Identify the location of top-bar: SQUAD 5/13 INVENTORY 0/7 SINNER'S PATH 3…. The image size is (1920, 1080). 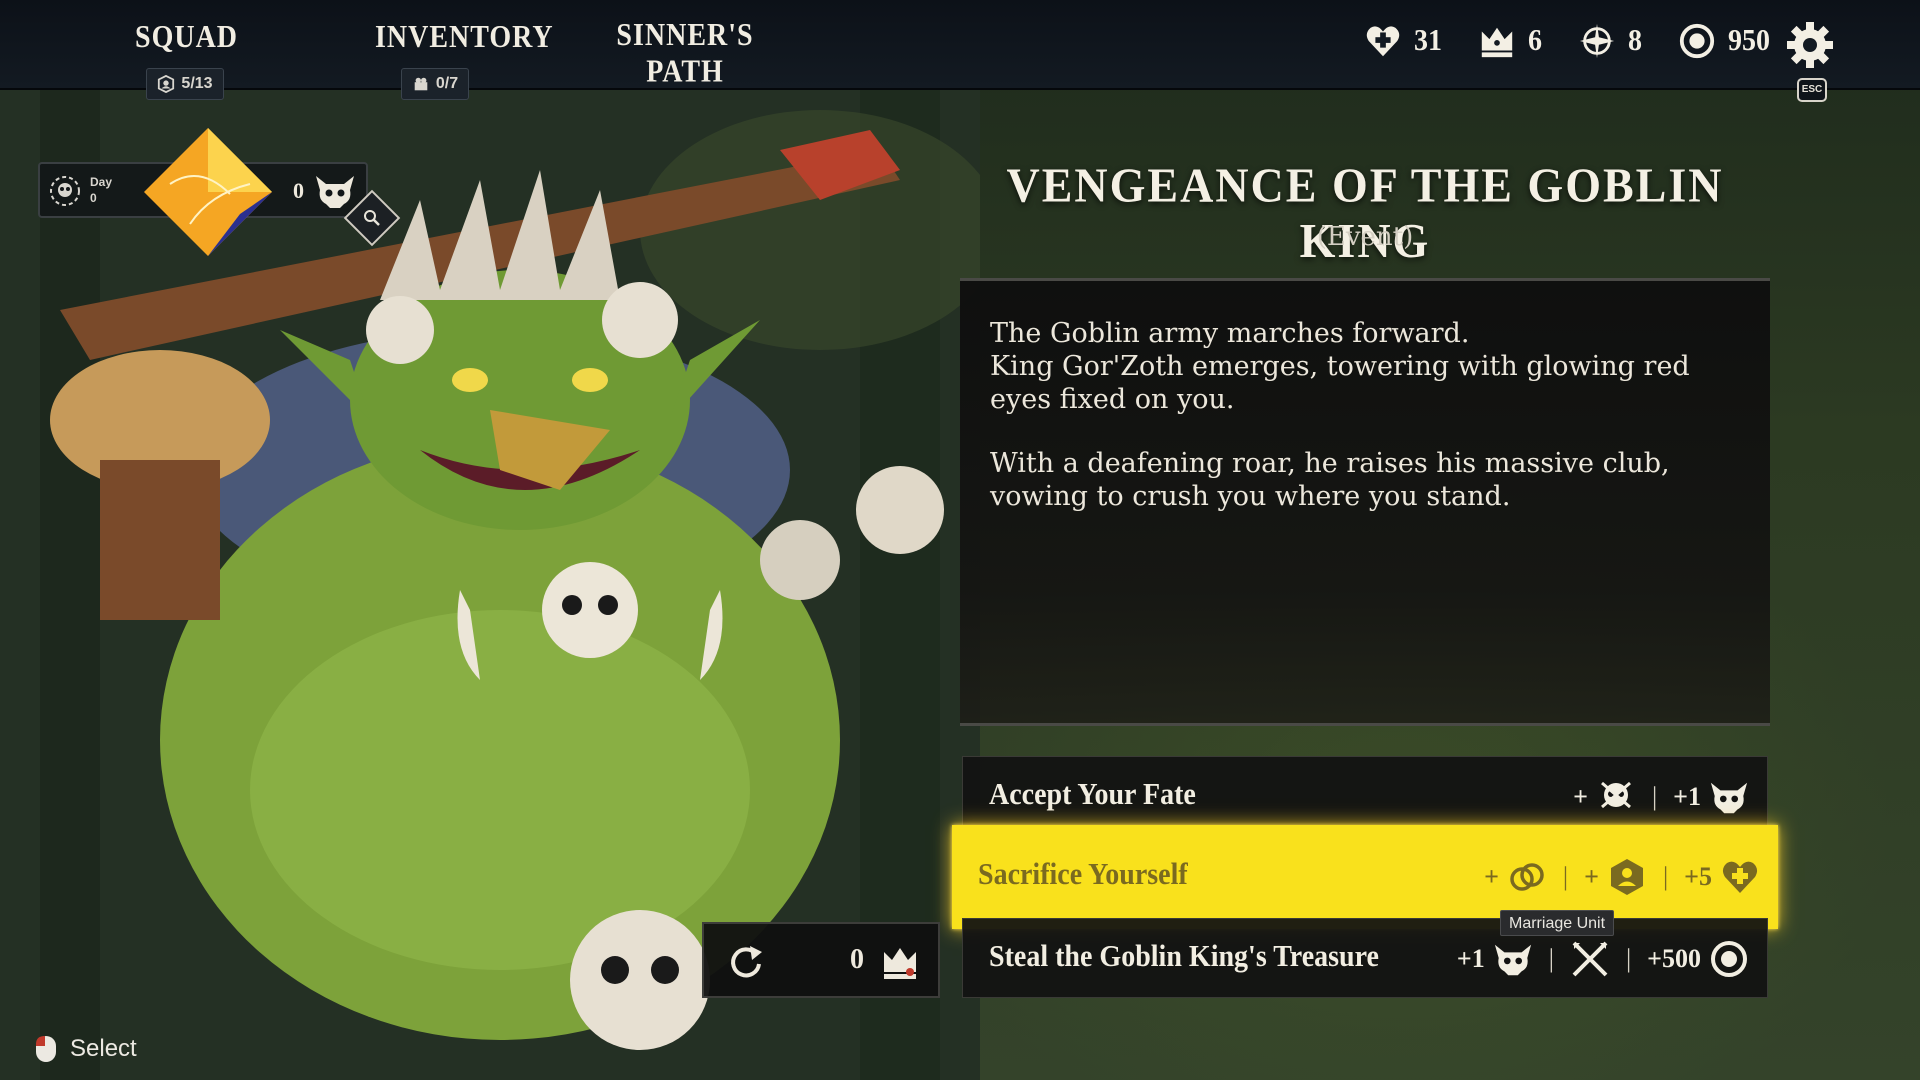
(960, 50).